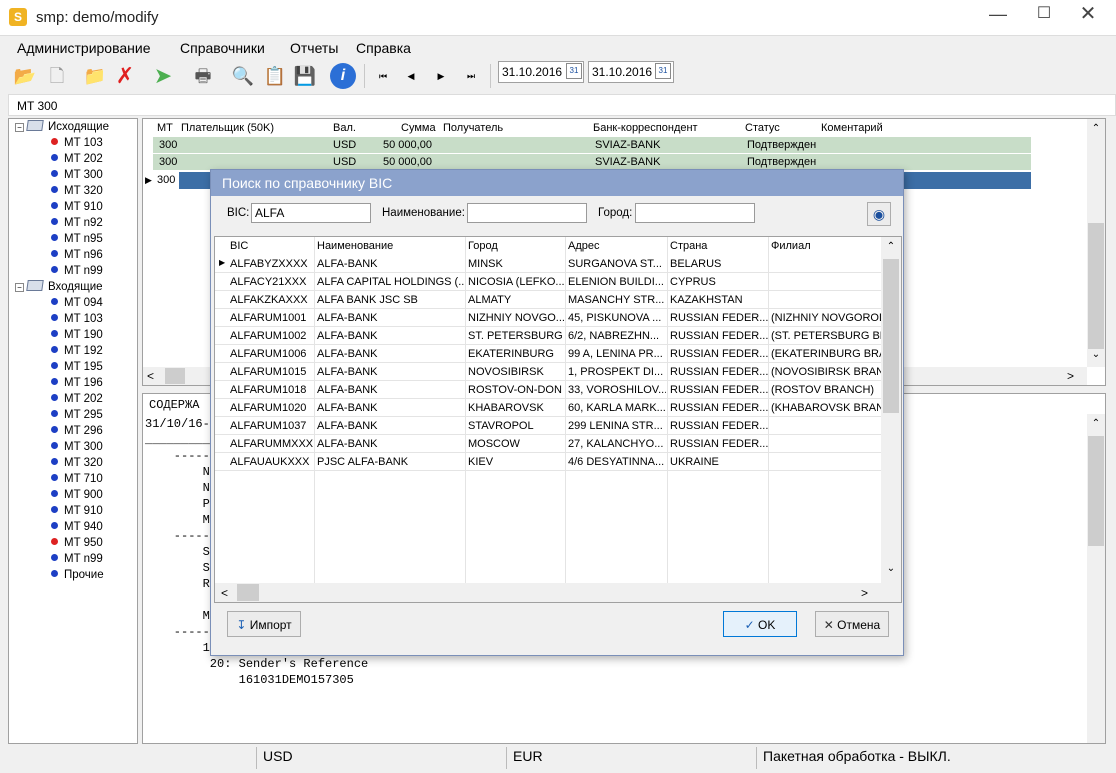 The width and height of the screenshot is (1116, 773). I want to click on table-row: 300, so click(165, 180).